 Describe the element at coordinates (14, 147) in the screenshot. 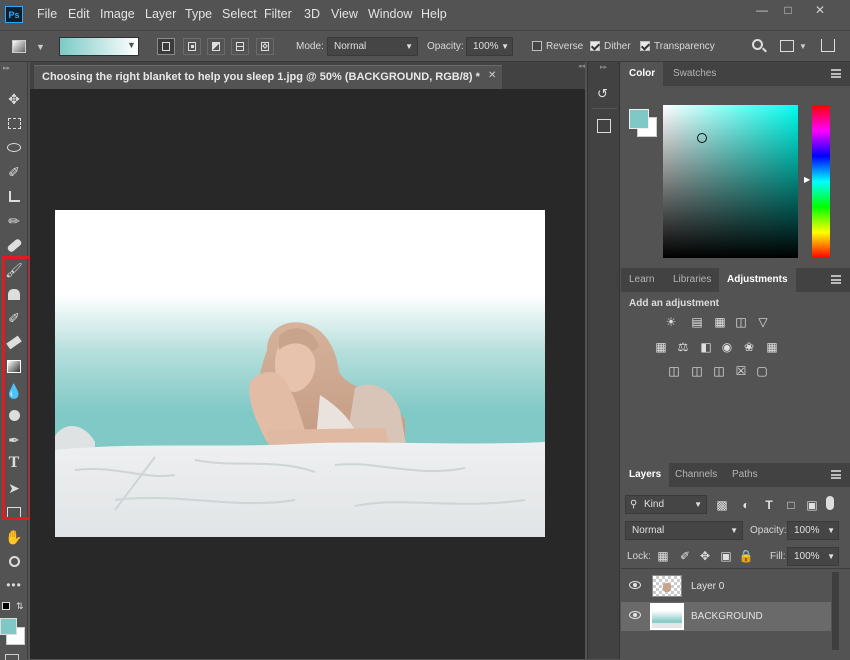

I see `lasso-tool-icon` at that location.